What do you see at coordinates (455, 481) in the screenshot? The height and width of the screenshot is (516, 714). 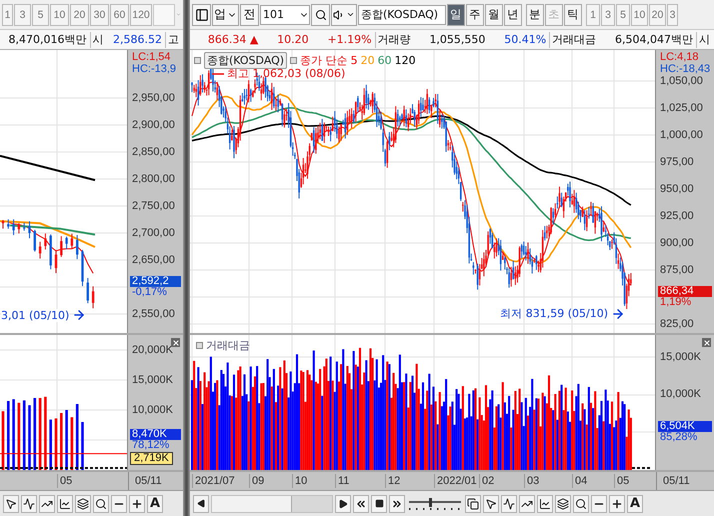 I see `date-label: 2022/01` at bounding box center [455, 481].